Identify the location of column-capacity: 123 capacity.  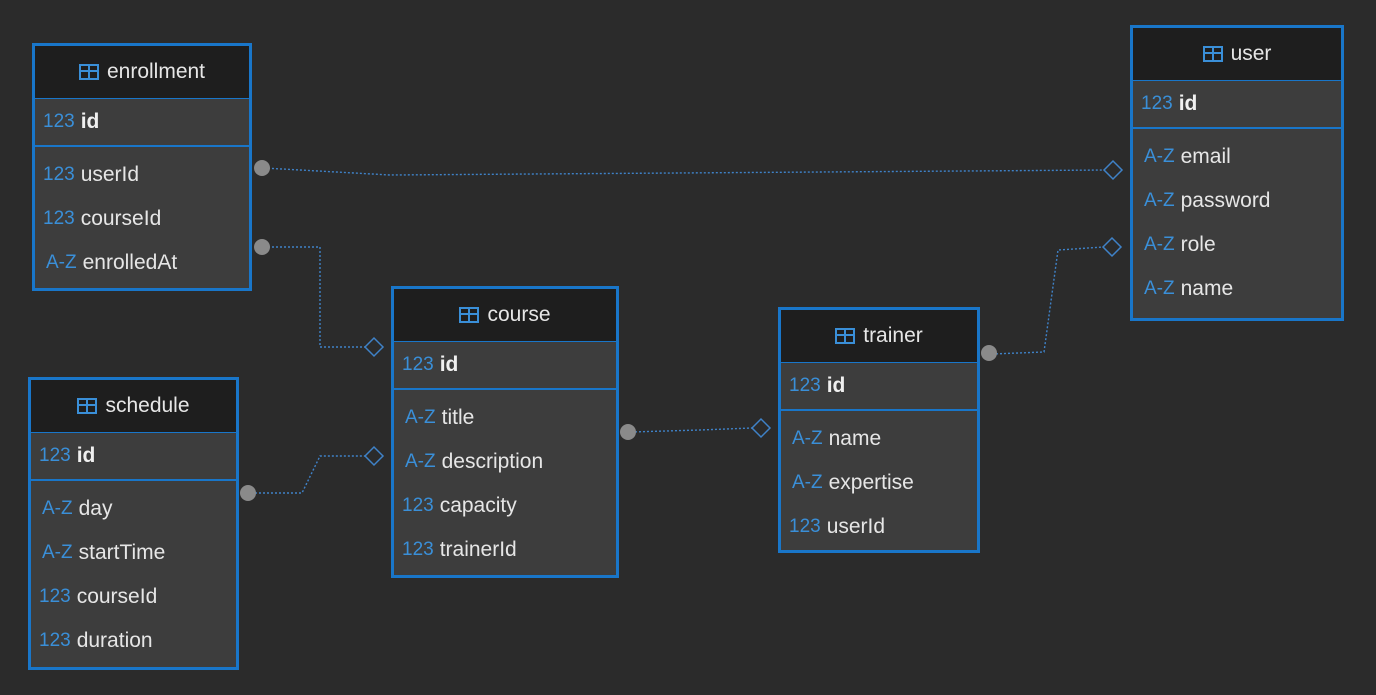
(505, 506).